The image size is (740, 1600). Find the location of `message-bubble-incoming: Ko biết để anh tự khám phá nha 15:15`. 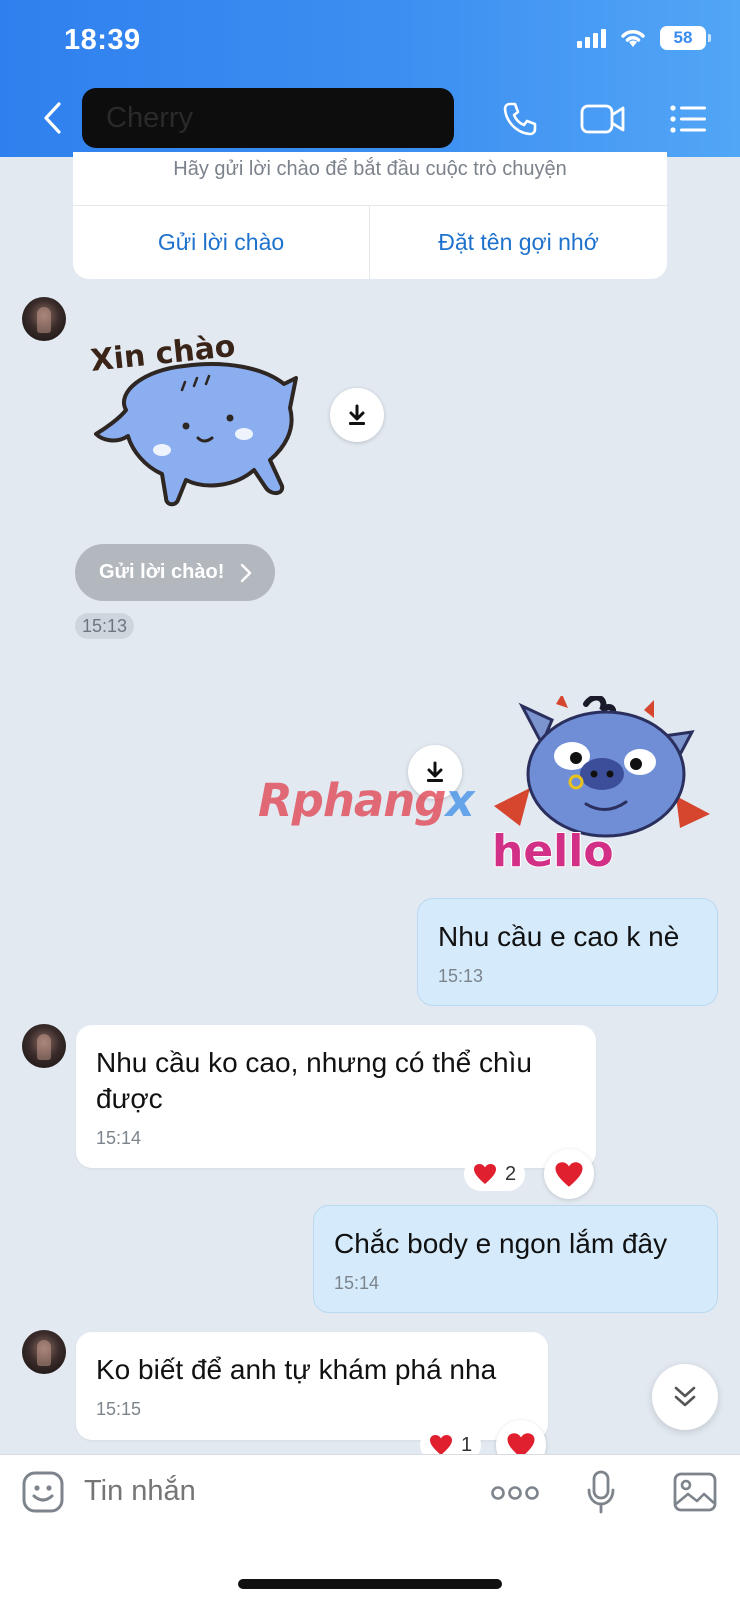

message-bubble-incoming: Ko biết để anh tự khám phá nha 15:15 is located at coordinates (312, 1386).